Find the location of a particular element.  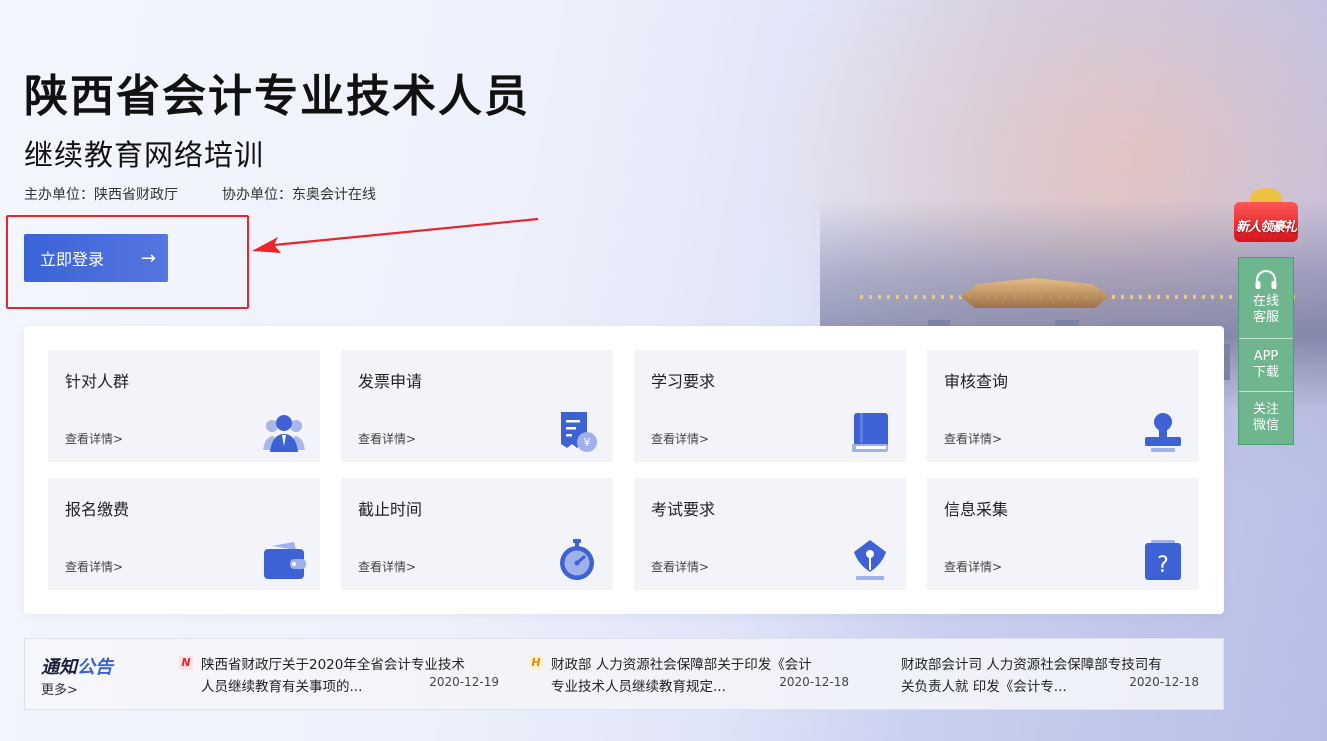

app-label-2: 下载 is located at coordinates (1265, 372).